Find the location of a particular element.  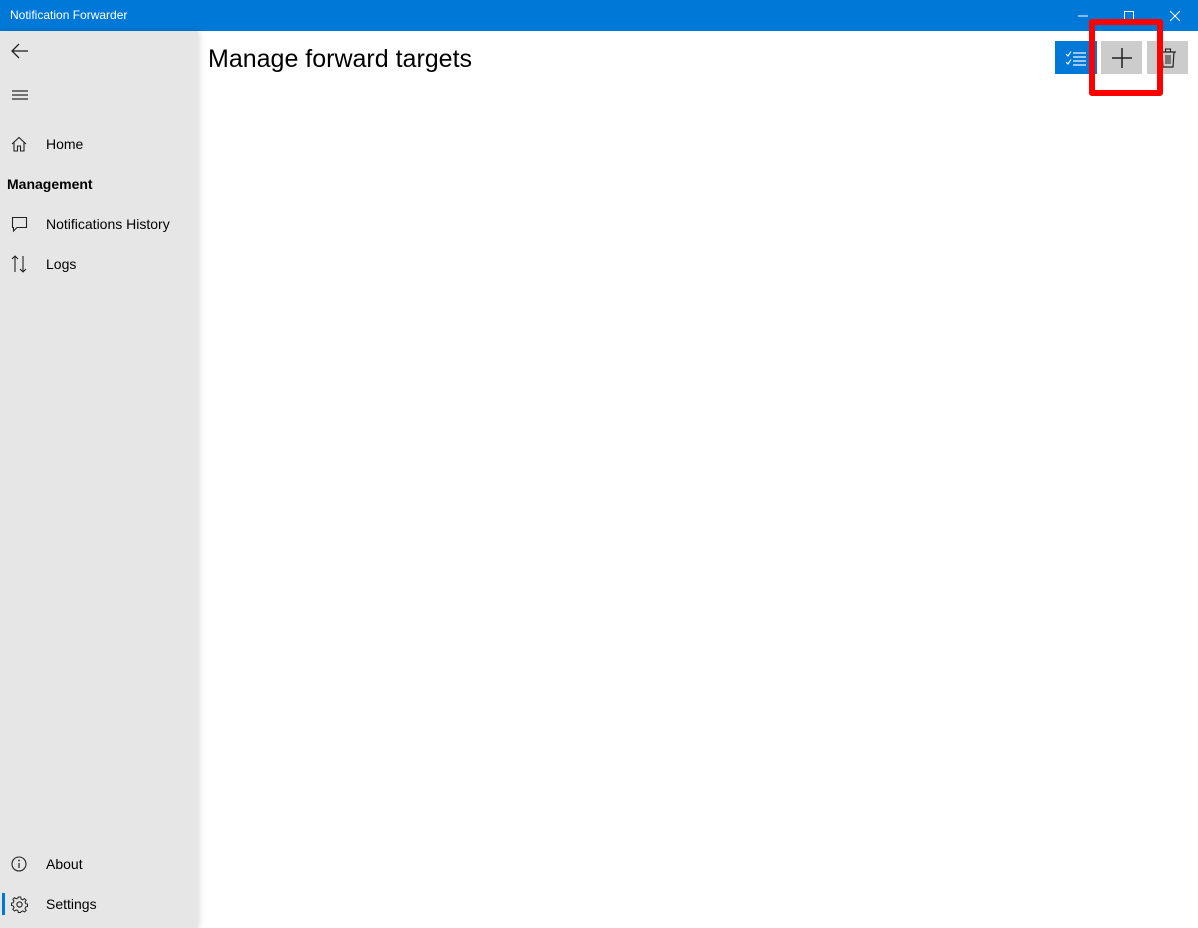

add-target-button is located at coordinates (1121, 57).